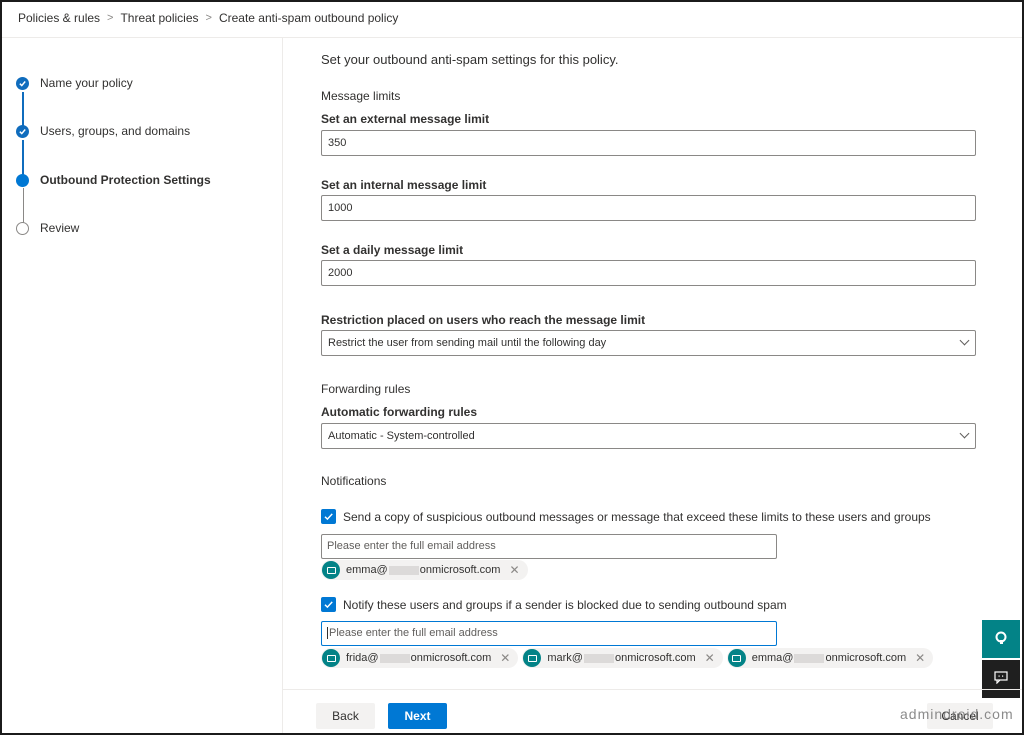 The image size is (1024, 735). I want to click on external-limit-label: Set an external message limit, so click(405, 119).